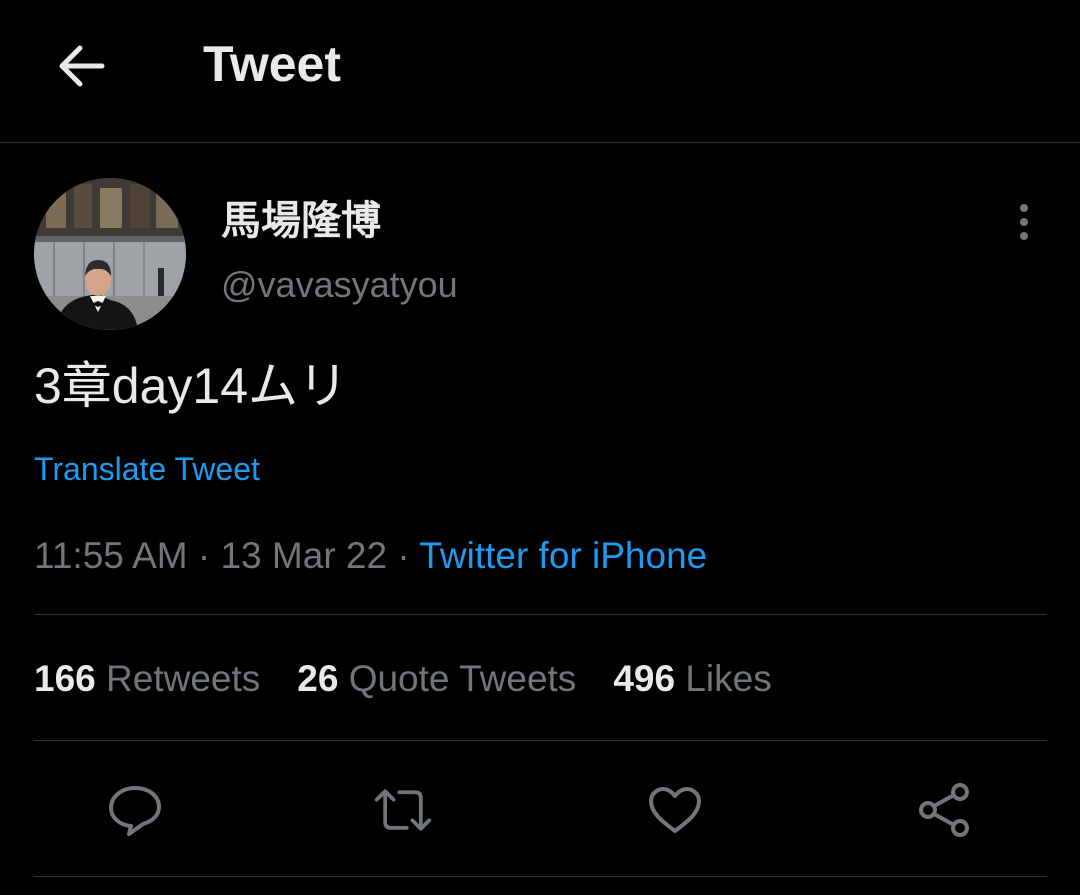 The width and height of the screenshot is (1080, 895). Describe the element at coordinates (111, 555) in the screenshot. I see `tweet-time: 11:55 AM` at that location.